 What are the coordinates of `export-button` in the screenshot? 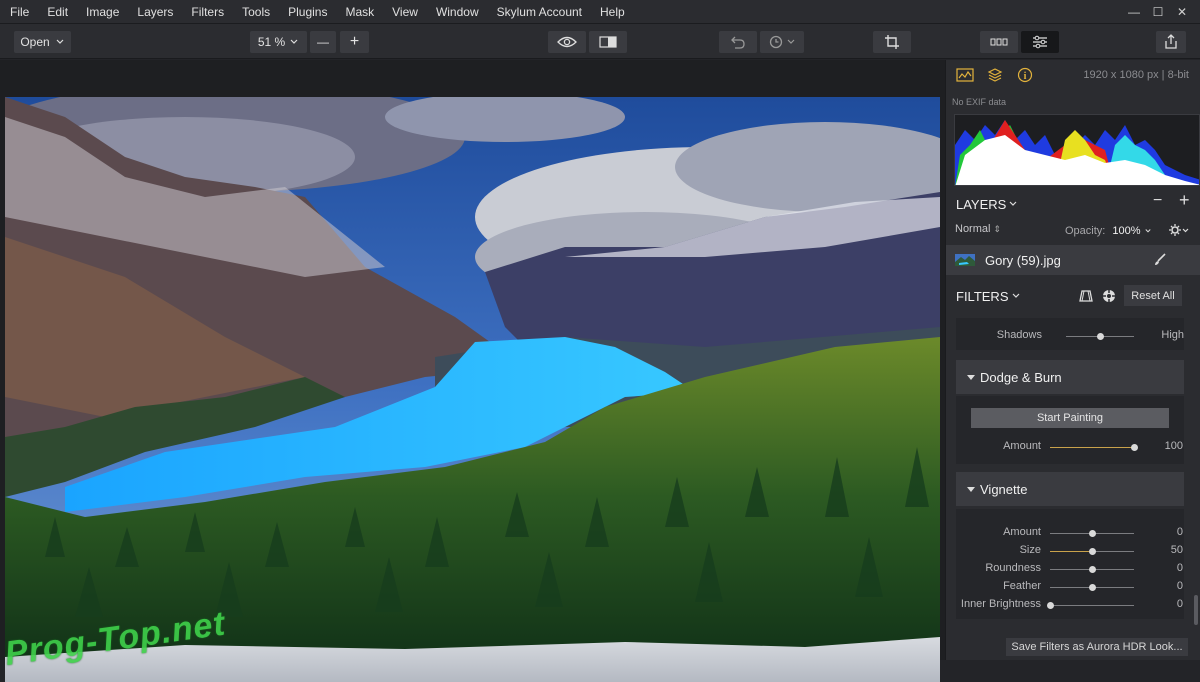 It's located at (1171, 42).